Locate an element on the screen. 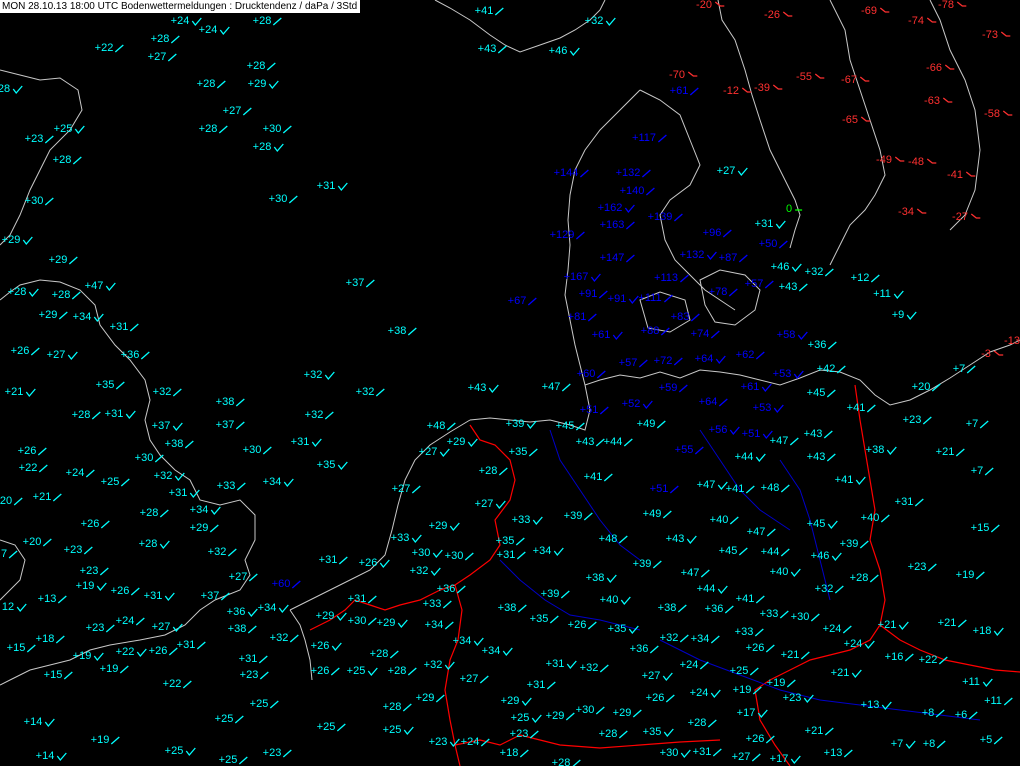  station-observation: +43 is located at coordinates (793, 287).